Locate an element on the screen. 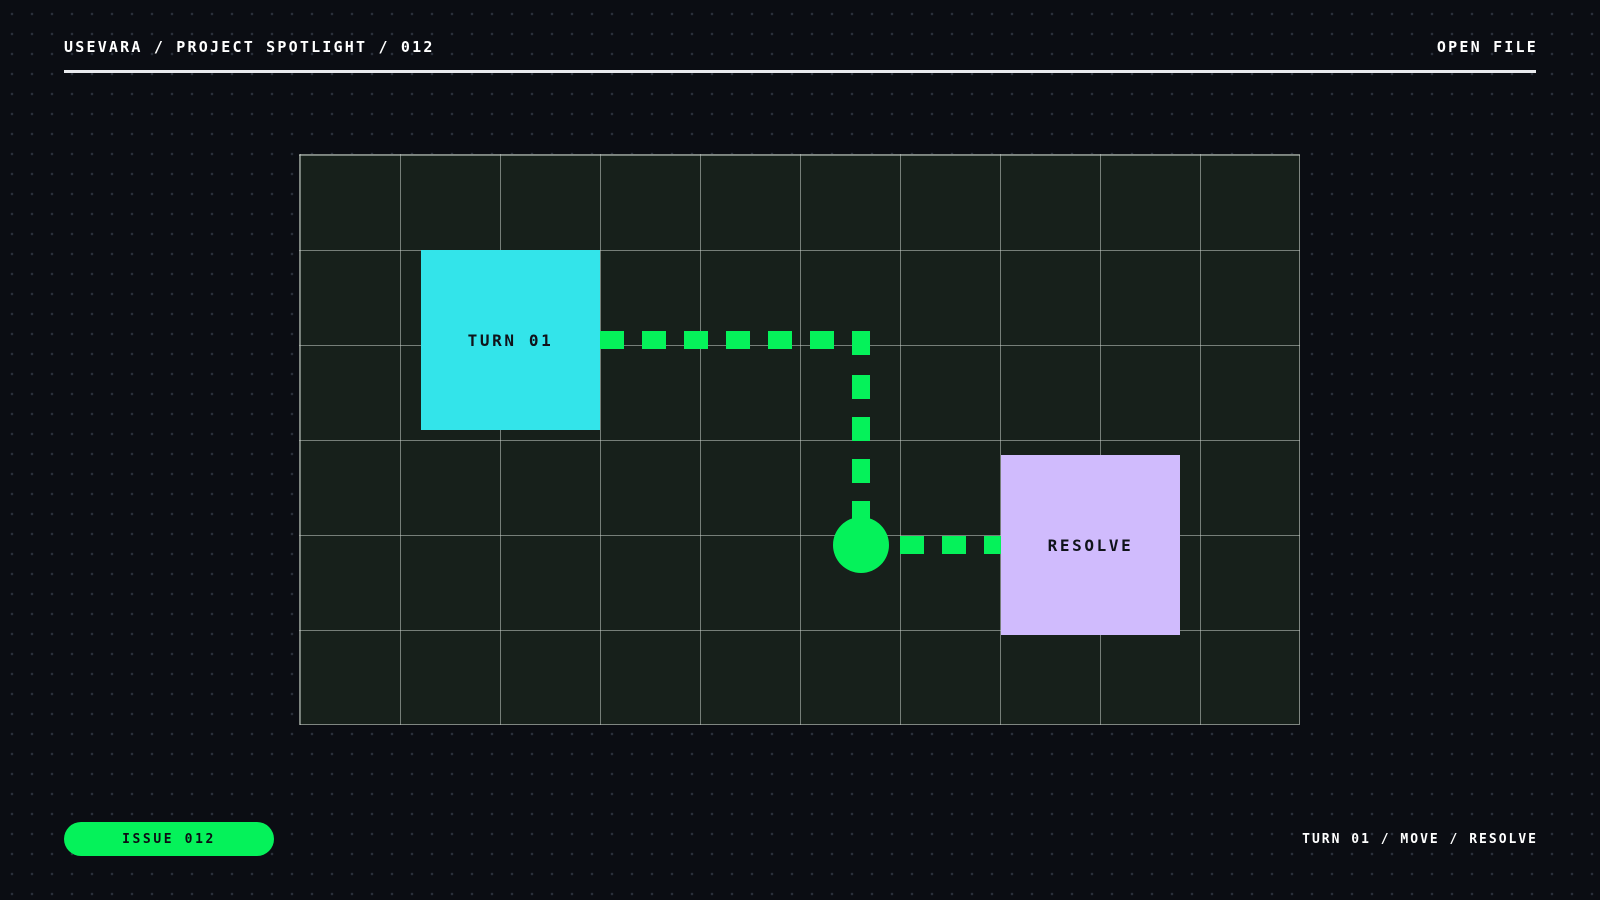  sequence-caption: TURN 01 / MOVE / RESOLVE is located at coordinates (1420, 839).